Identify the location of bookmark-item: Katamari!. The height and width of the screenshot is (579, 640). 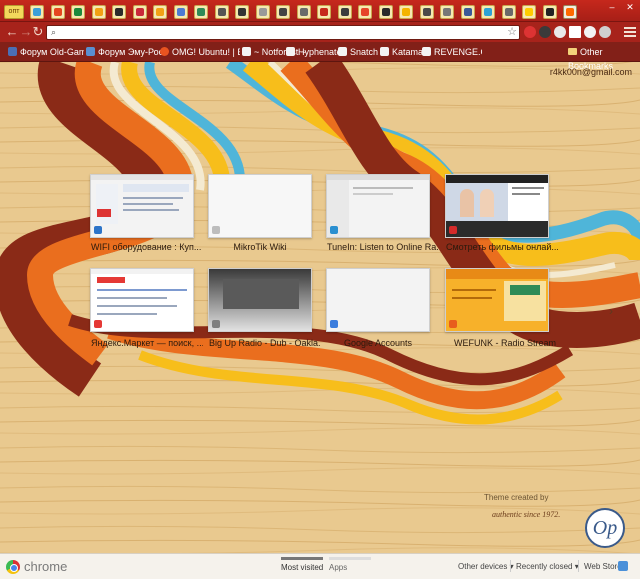
(404, 52).